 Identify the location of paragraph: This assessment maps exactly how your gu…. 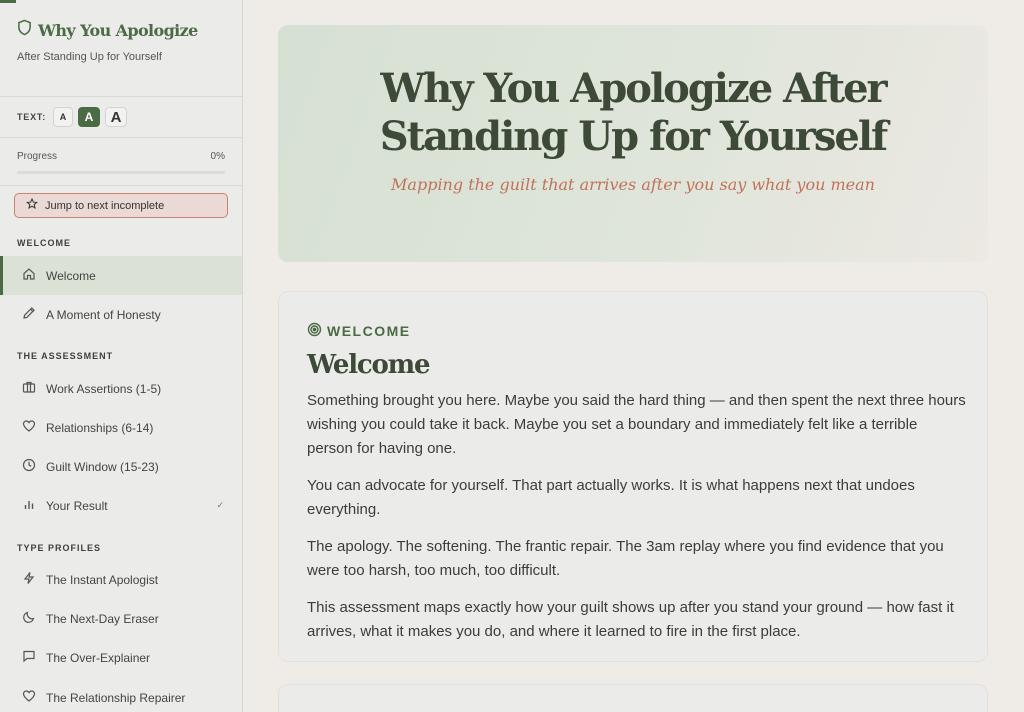
(630, 619).